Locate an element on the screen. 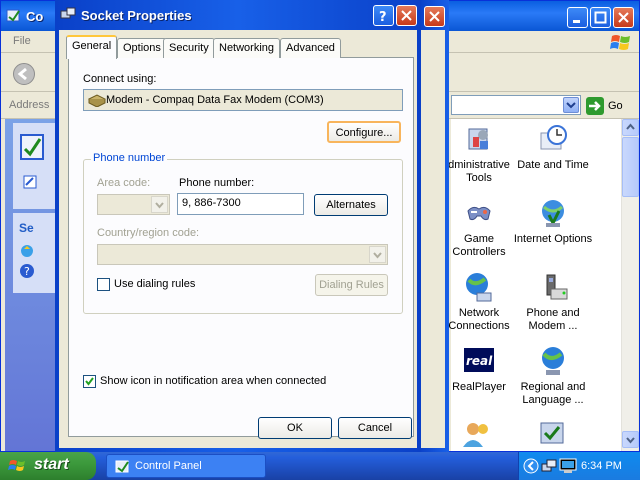  show-hidden-icons-chevron-icon is located at coordinates (531, 466).